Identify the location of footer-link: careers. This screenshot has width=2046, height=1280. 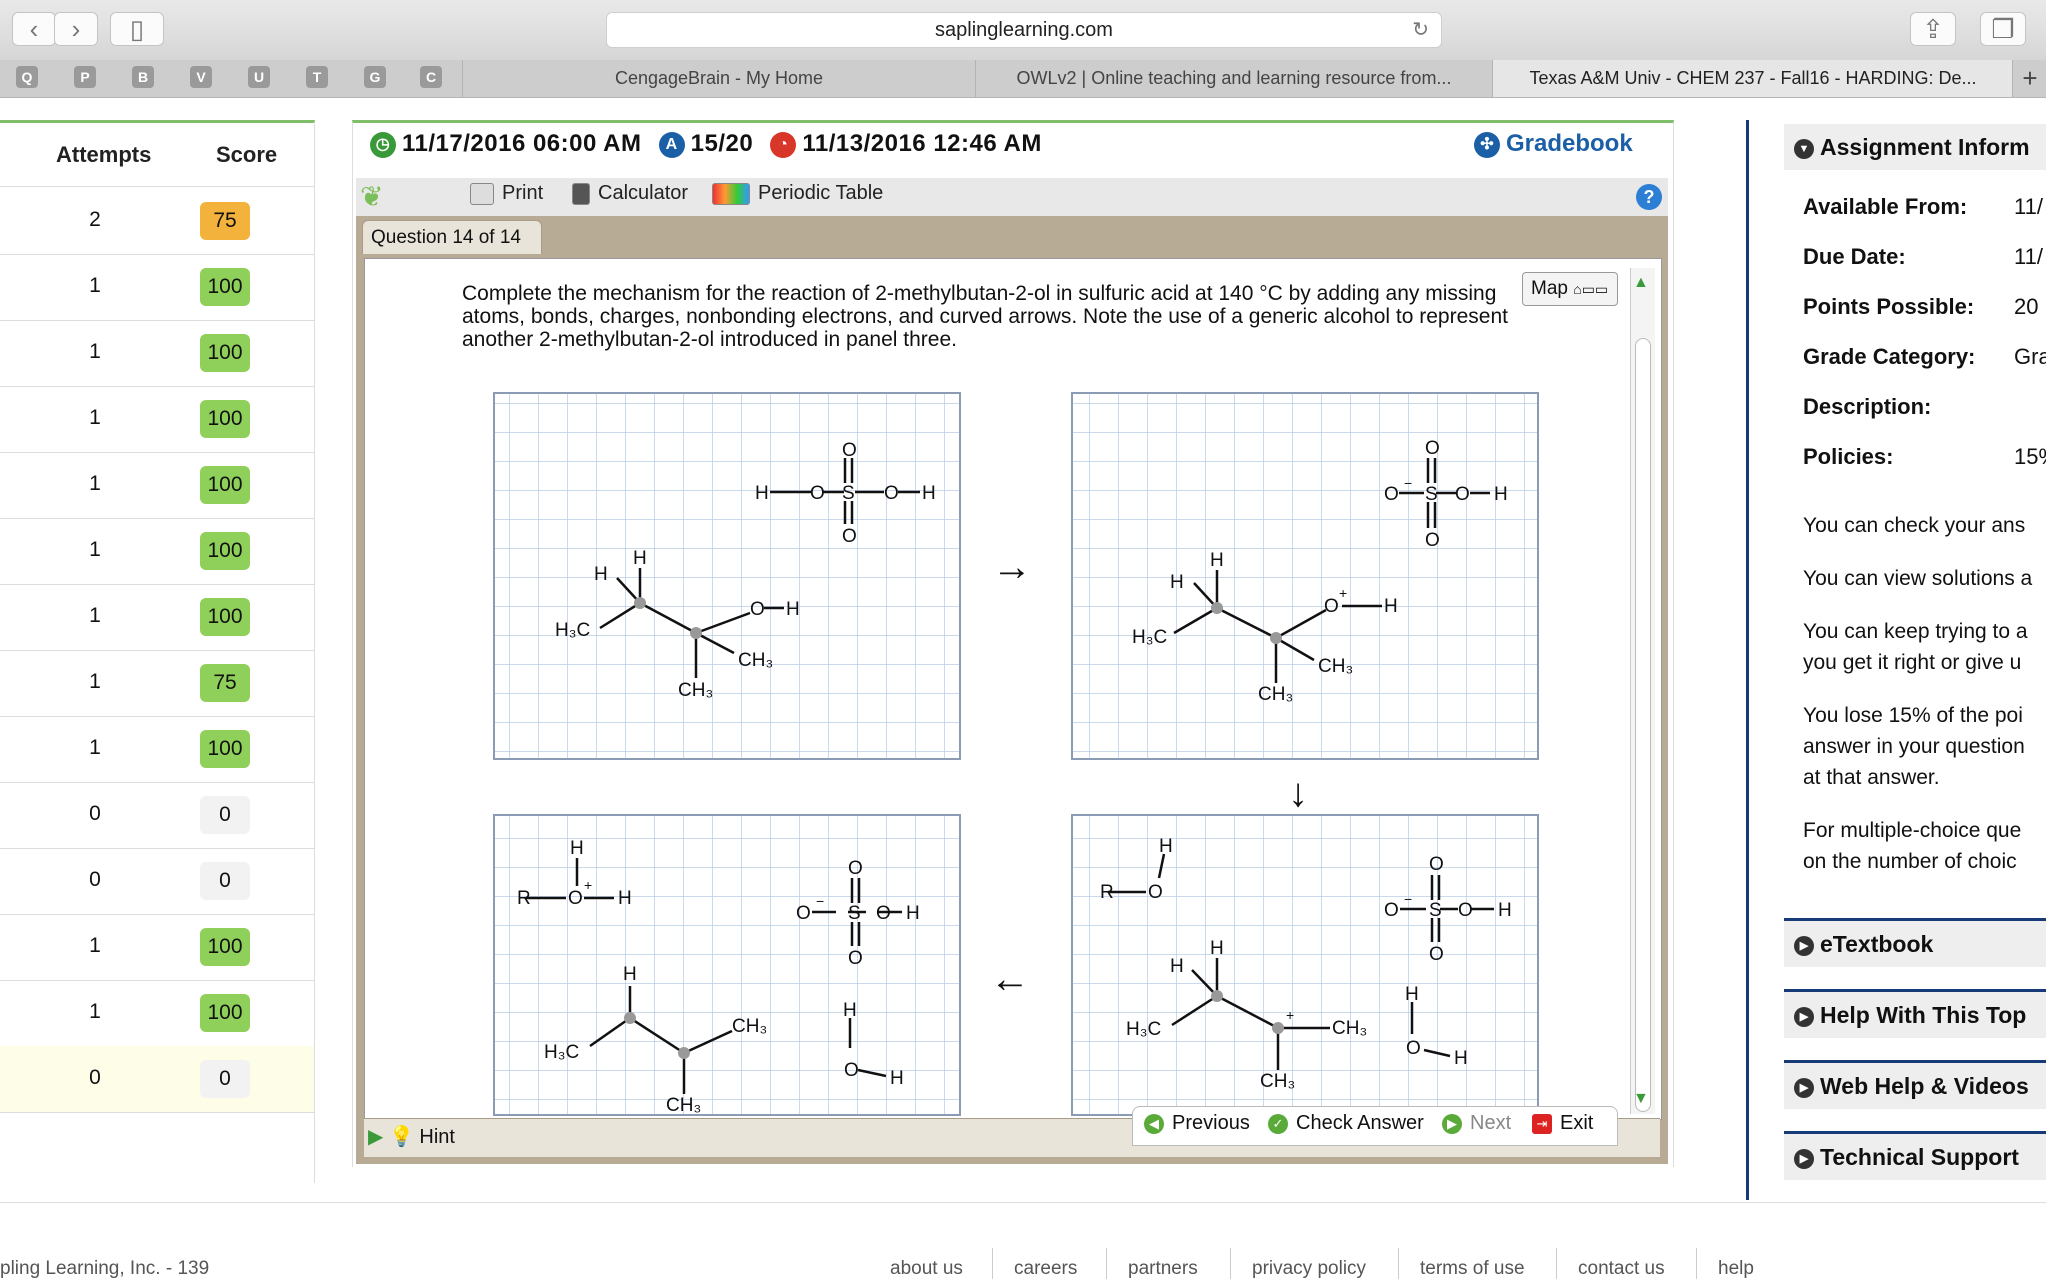
(1045, 1269).